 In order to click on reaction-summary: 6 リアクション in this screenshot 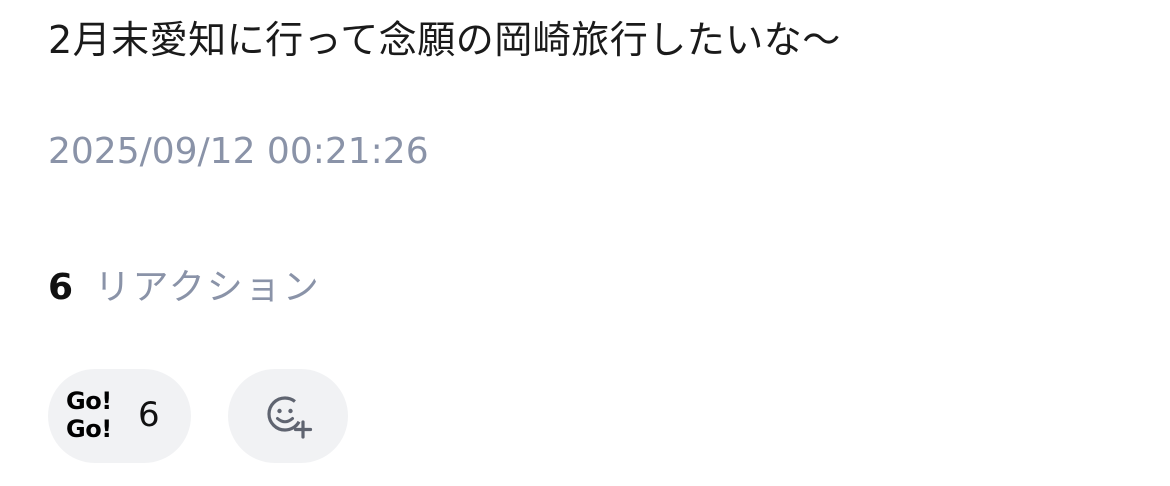, I will do `click(184, 288)`.